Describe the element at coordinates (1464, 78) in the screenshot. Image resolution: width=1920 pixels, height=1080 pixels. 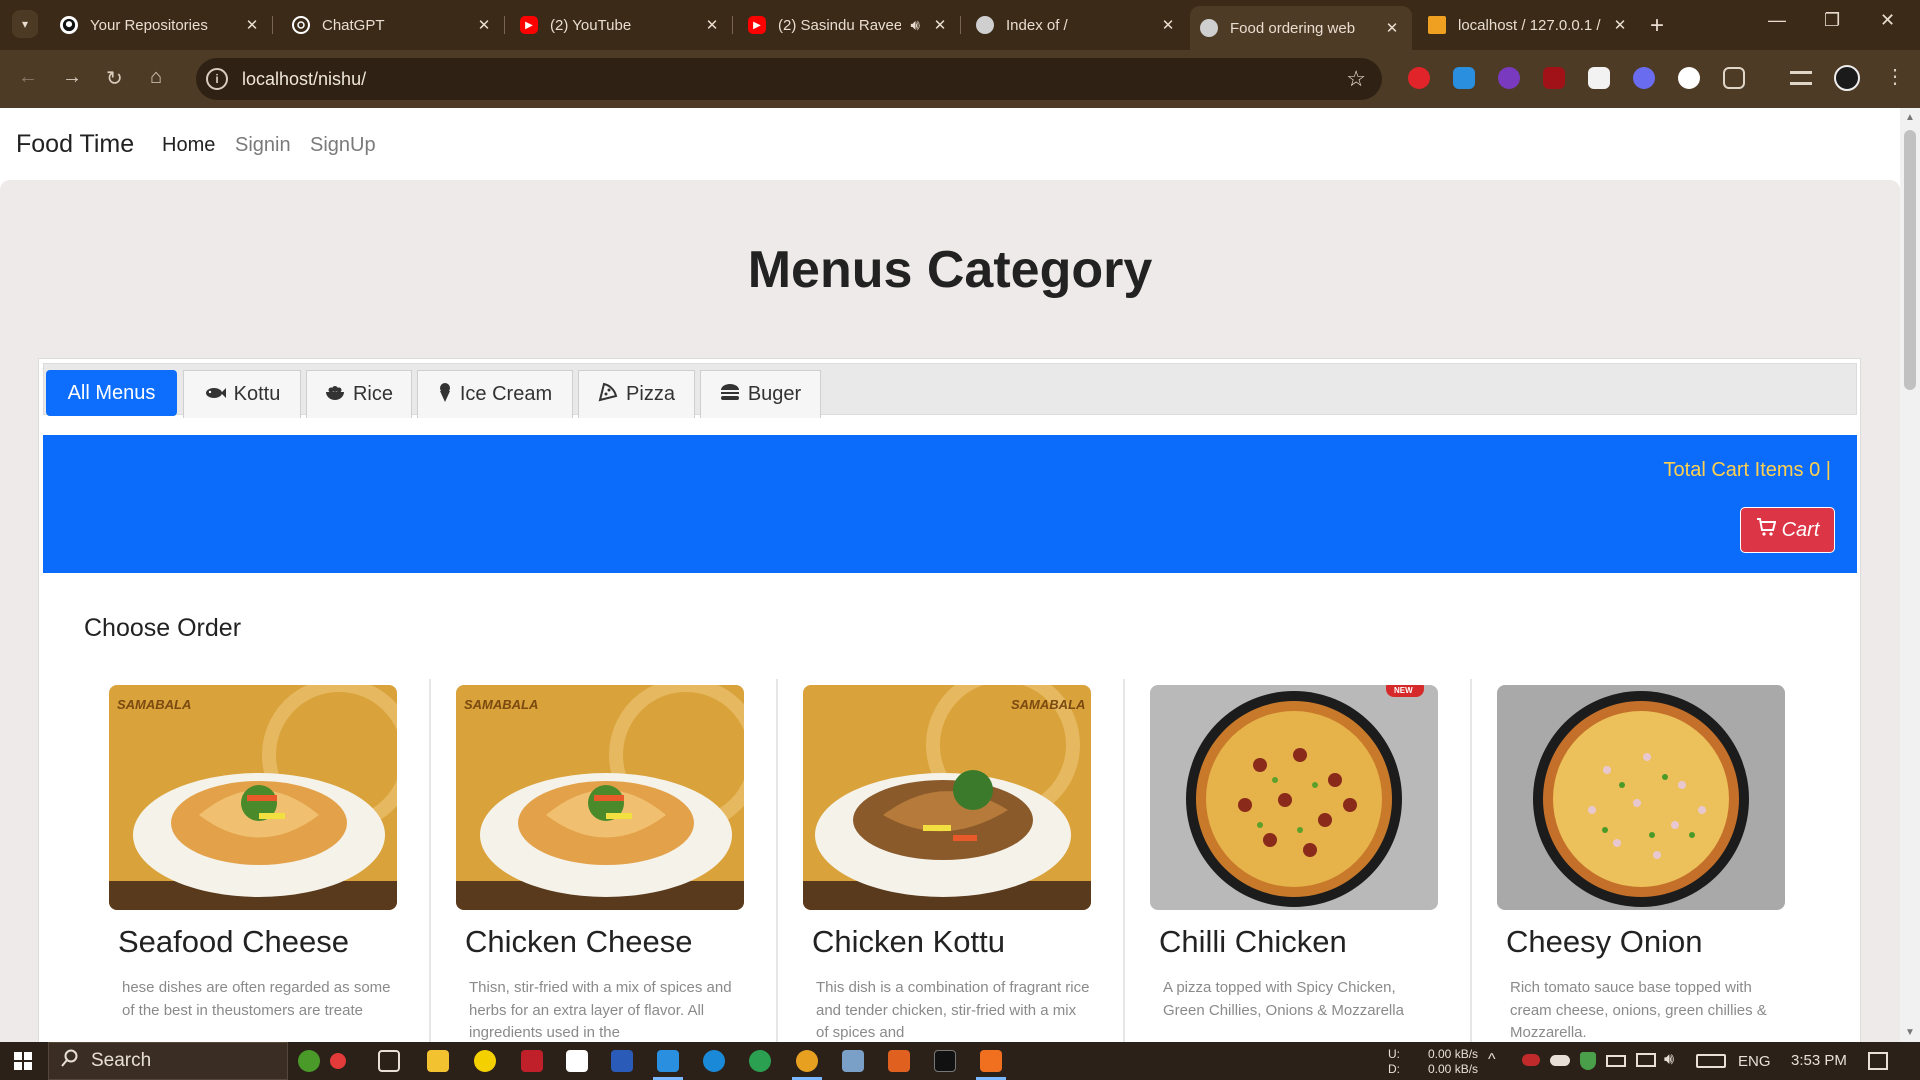
I see `vscode-extension-icon` at that location.